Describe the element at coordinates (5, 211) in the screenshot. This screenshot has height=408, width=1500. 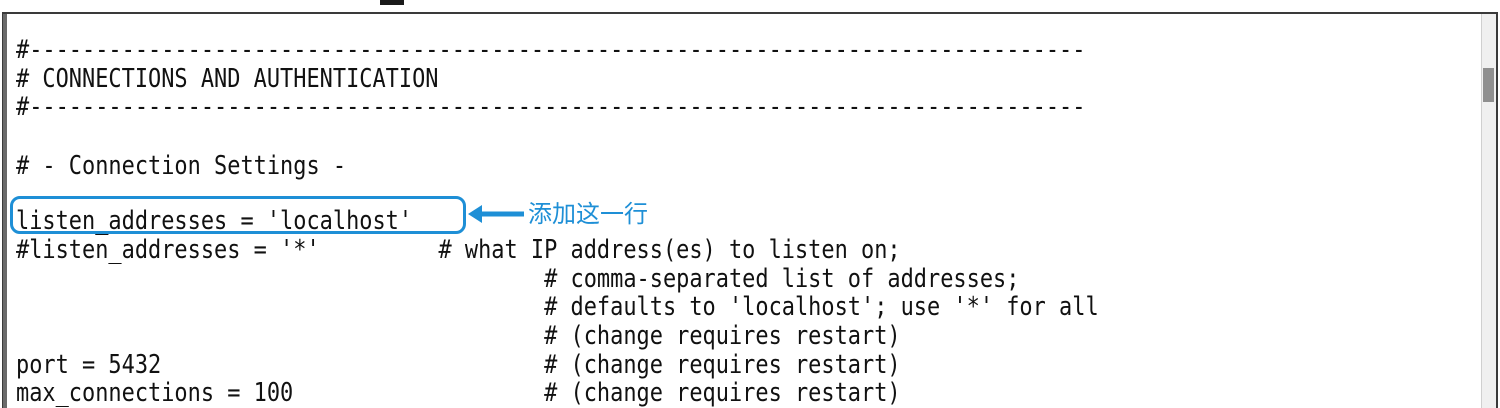
I see `window-left-edge` at that location.